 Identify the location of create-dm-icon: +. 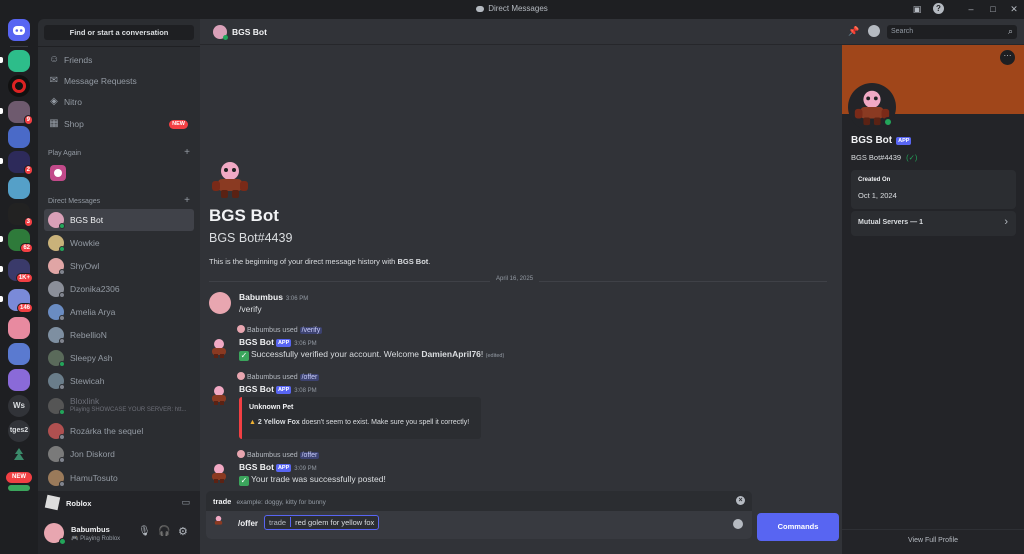
(187, 200).